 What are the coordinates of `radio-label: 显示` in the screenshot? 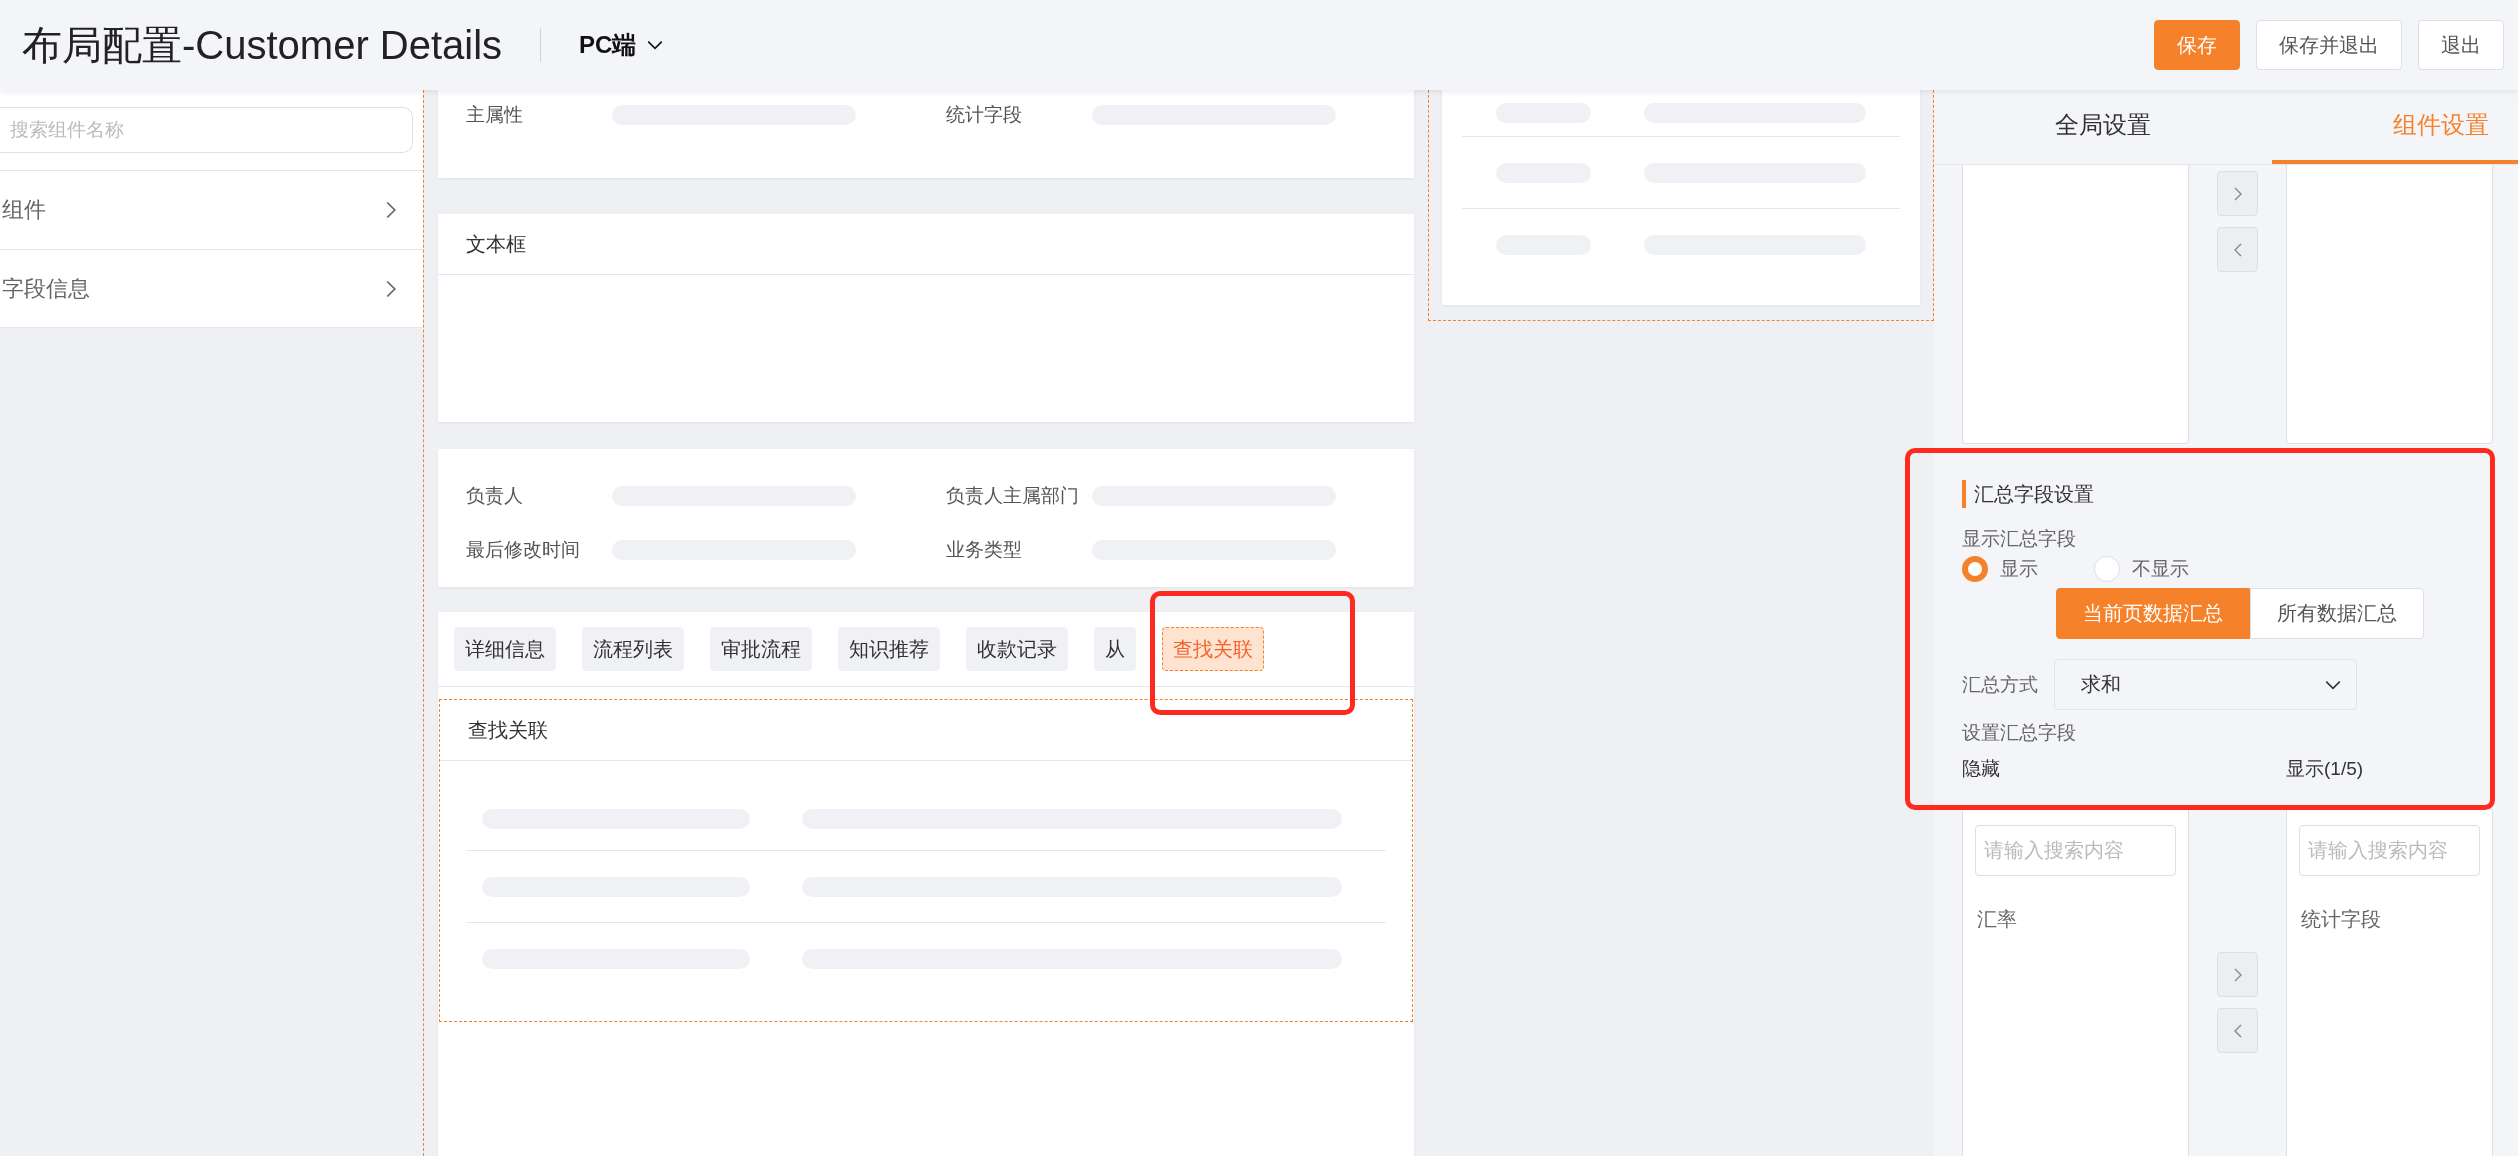 It's located at (2019, 569).